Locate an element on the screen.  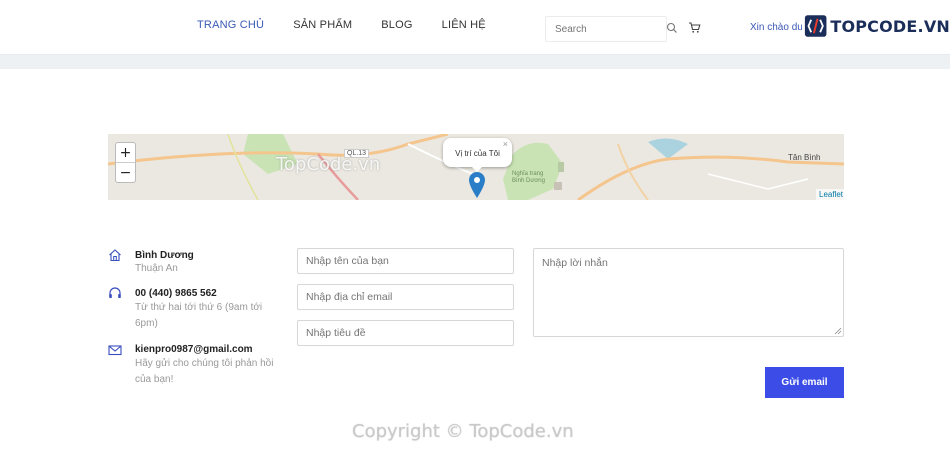
nav-item-home: TRANG CHỦ is located at coordinates (230, 25).